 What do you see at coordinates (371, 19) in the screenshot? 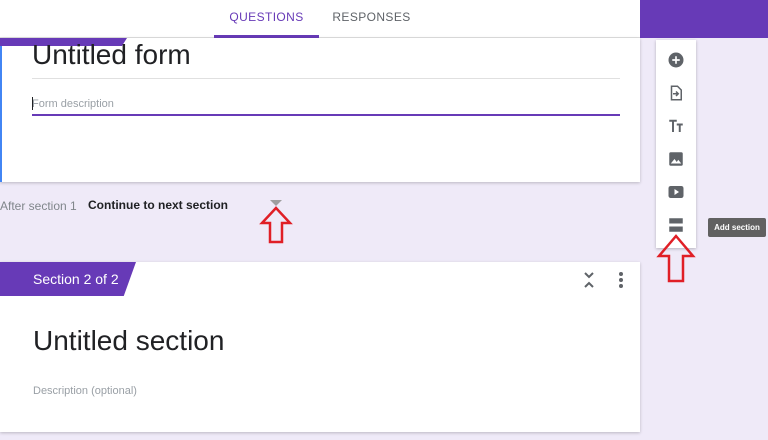
I see `tab-responses: RESPONSES` at bounding box center [371, 19].